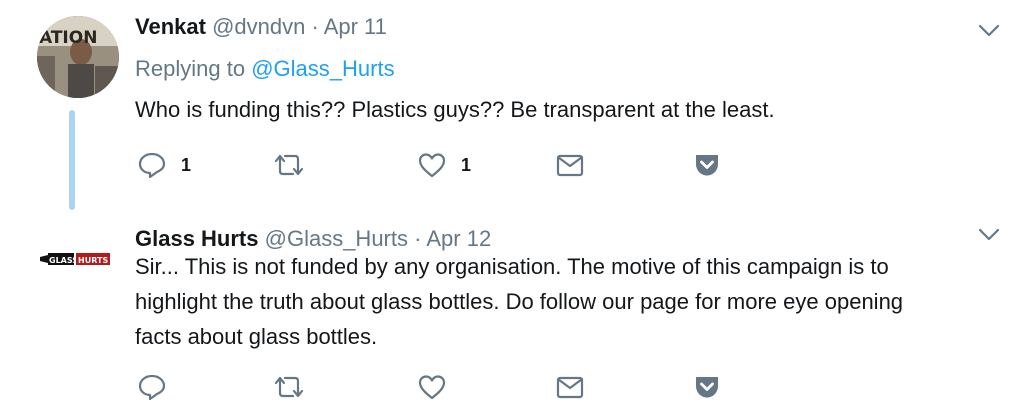 This screenshot has height=414, width=1024. I want to click on tweet-actions, so click(435, 387).